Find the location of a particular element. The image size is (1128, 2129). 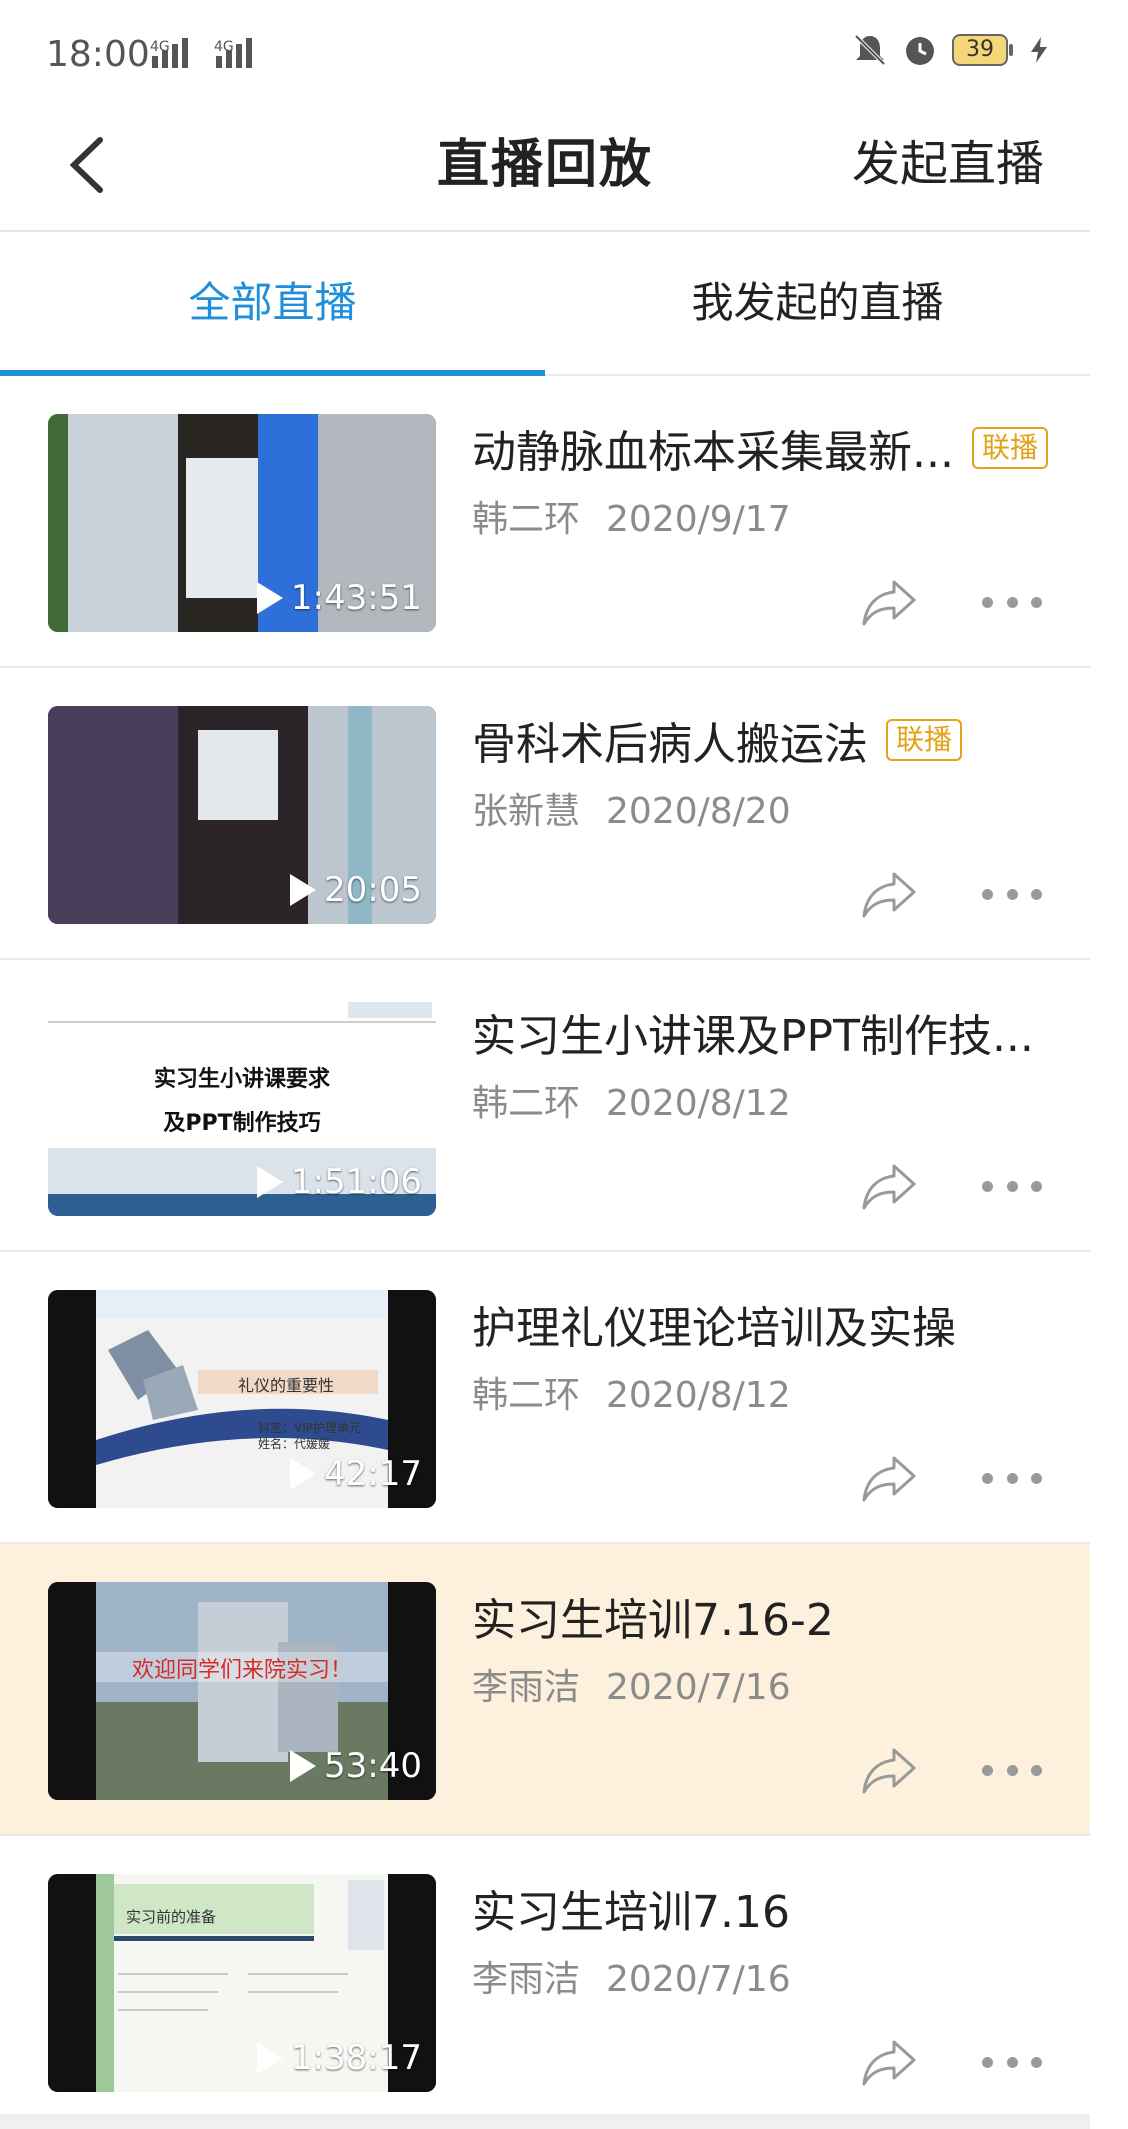

video-duration: 53:40 is located at coordinates (356, 1766).